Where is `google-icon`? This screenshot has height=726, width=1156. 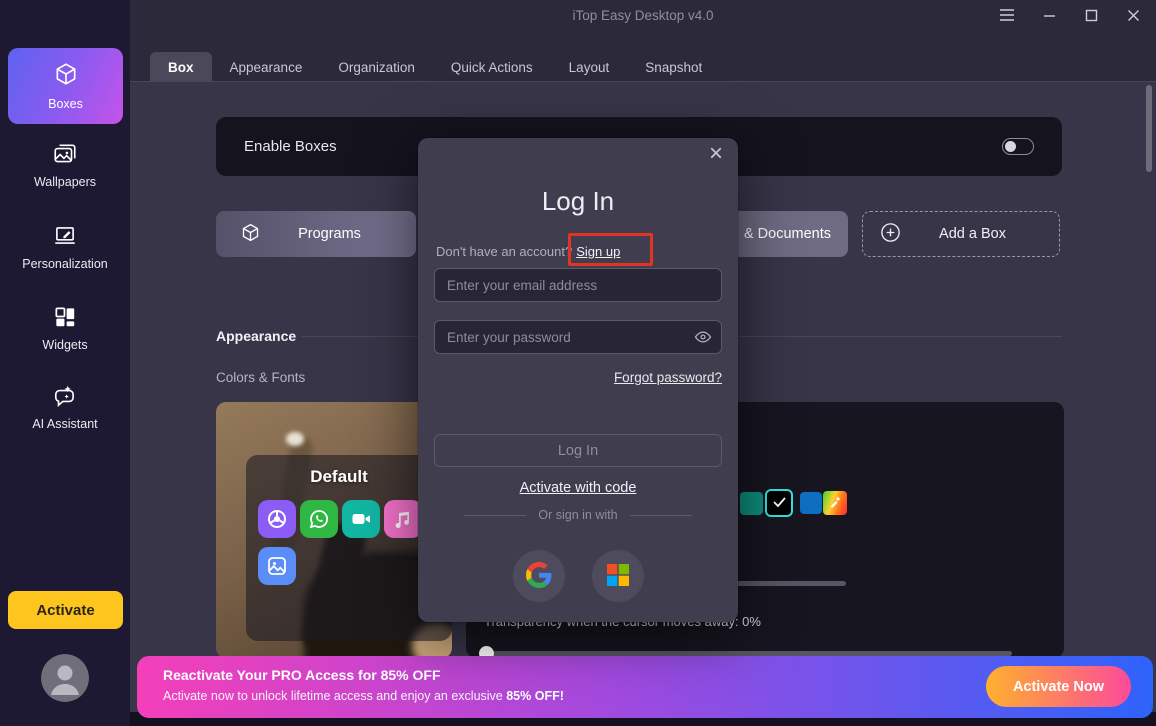 google-icon is located at coordinates (538, 576).